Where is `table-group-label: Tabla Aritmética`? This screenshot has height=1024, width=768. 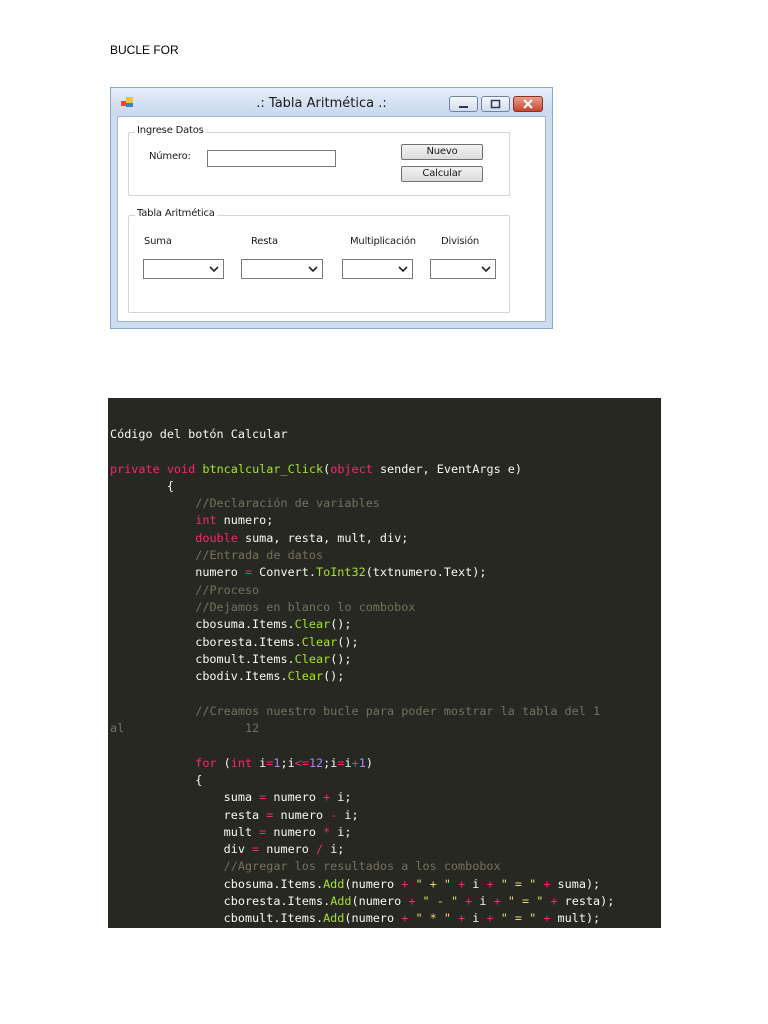 table-group-label: Tabla Aritmética is located at coordinates (176, 213).